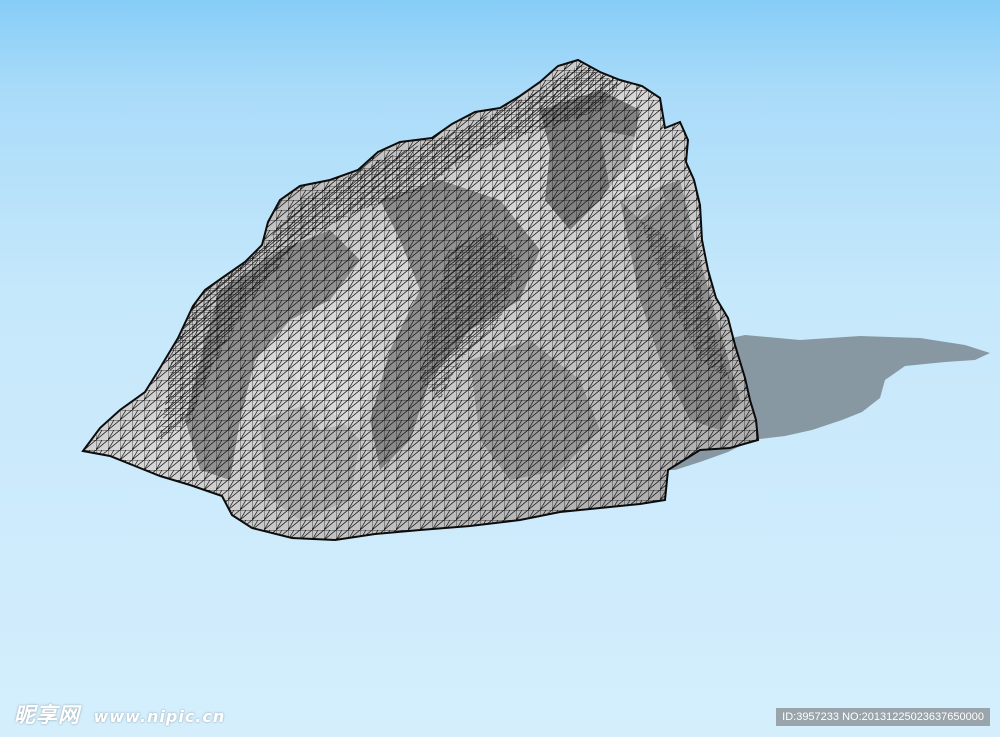  Describe the element at coordinates (883, 717) in the screenshot. I see `image-id-badge: ID:3957233 NO:20131225023637650000` at that location.